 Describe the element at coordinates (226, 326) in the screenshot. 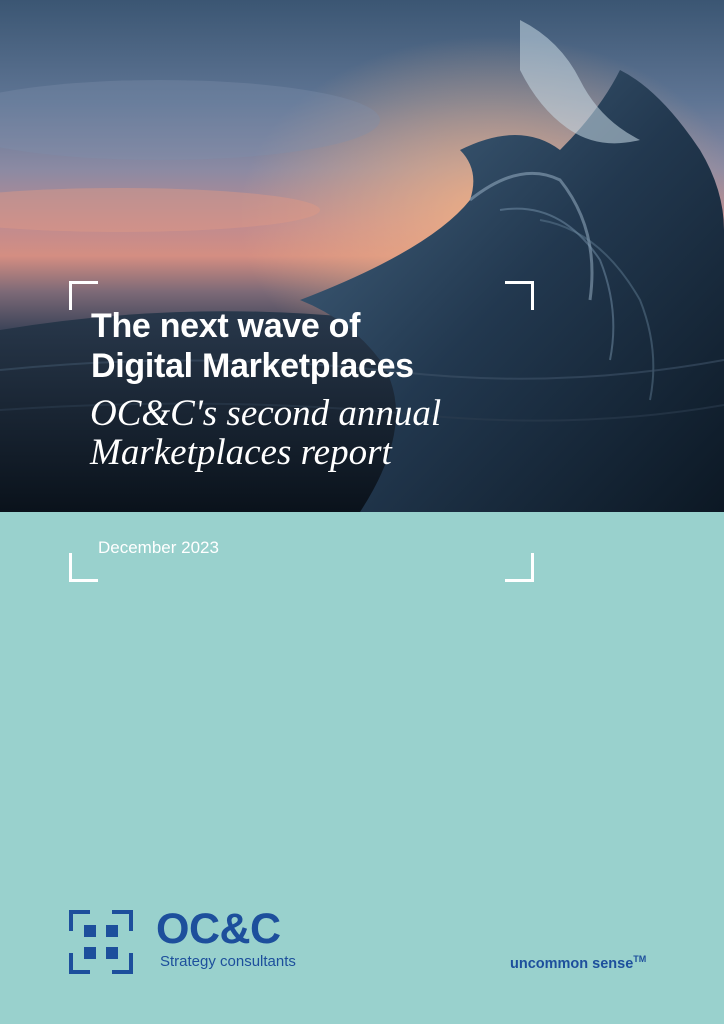

I see `report-title-line-1: The next wave of` at that location.